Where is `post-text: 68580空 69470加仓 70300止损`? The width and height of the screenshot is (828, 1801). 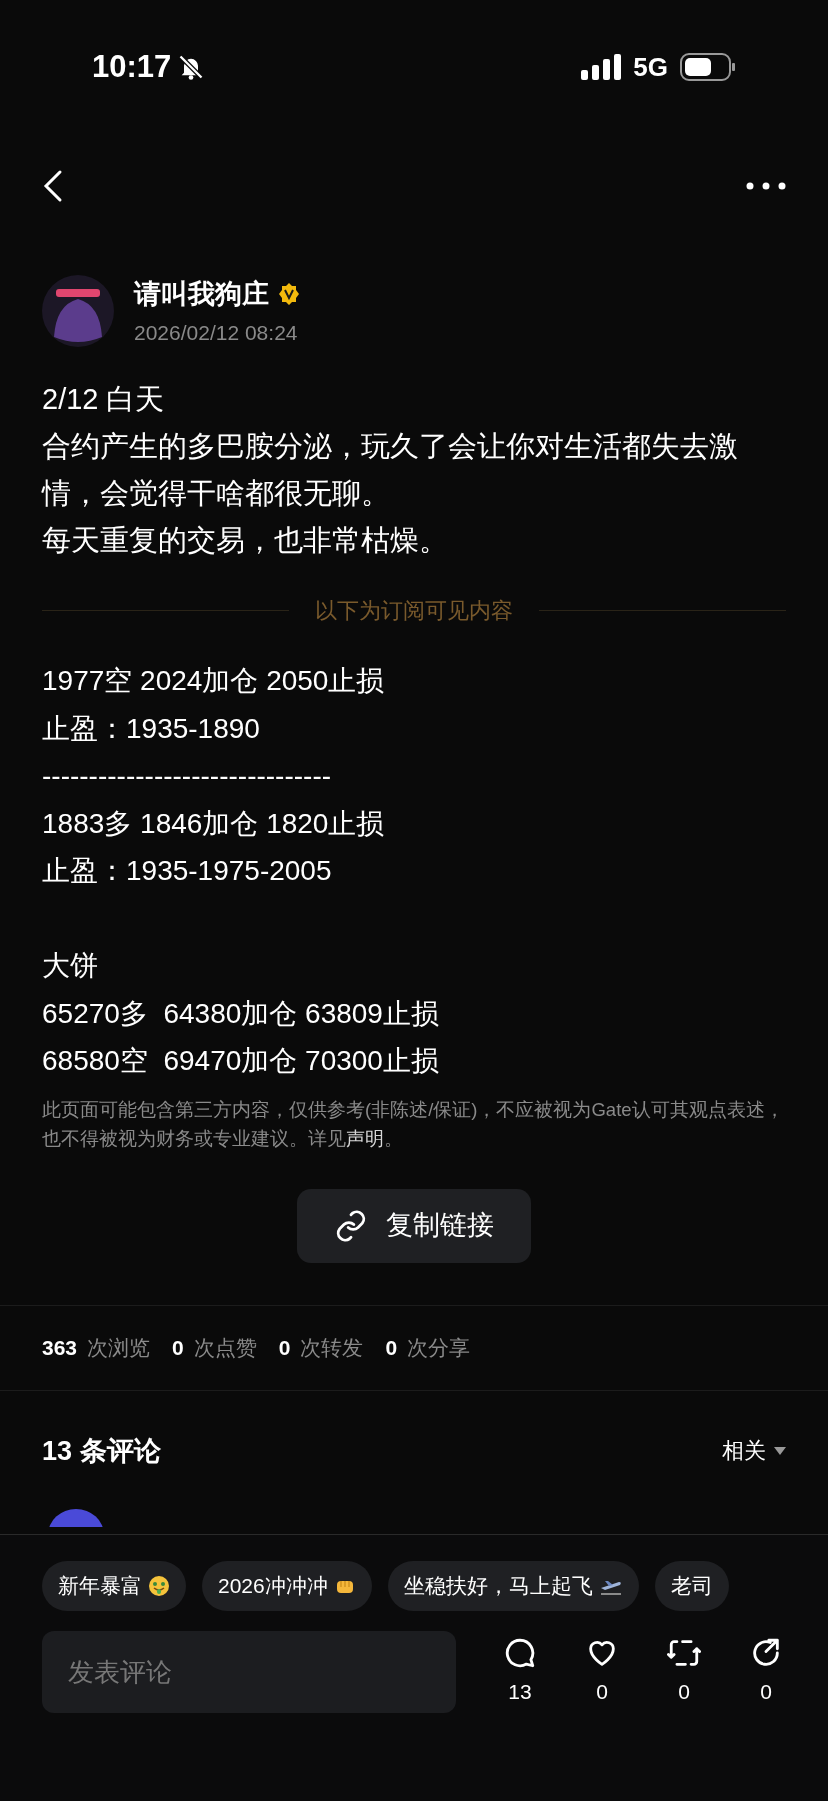
post-text: 68580空 69470加仓 70300止损 is located at coordinates (241, 1061).